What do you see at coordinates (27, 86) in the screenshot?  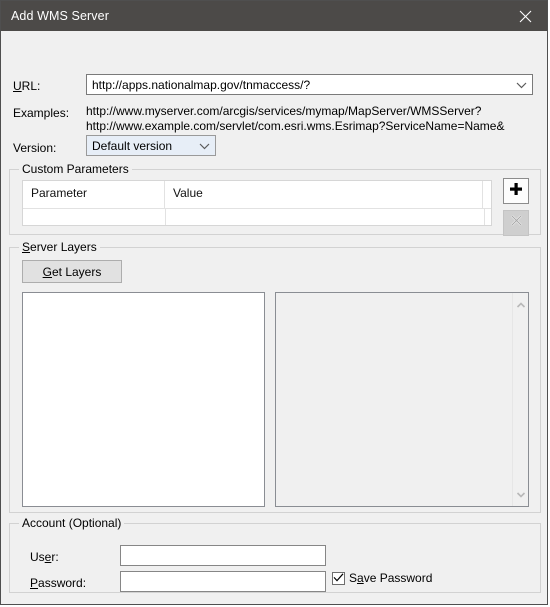 I see `url-label: URL:` at bounding box center [27, 86].